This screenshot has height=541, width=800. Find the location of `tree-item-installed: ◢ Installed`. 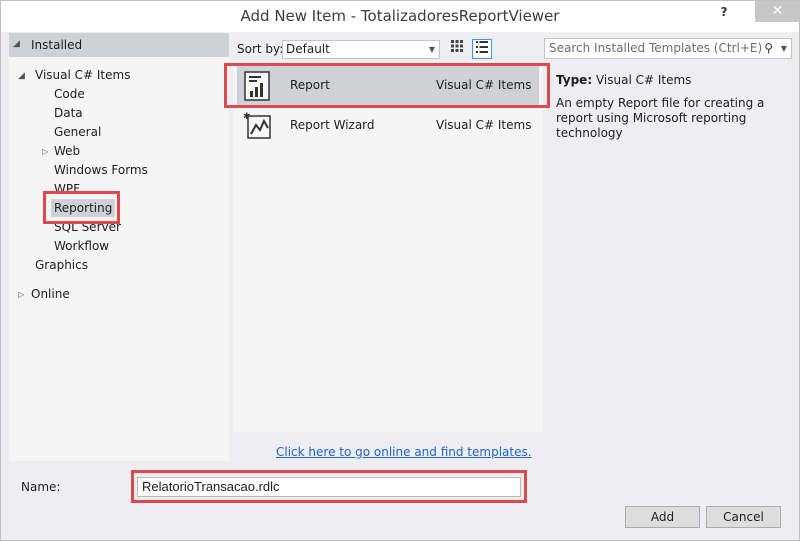

tree-item-installed: ◢ Installed is located at coordinates (119, 45).